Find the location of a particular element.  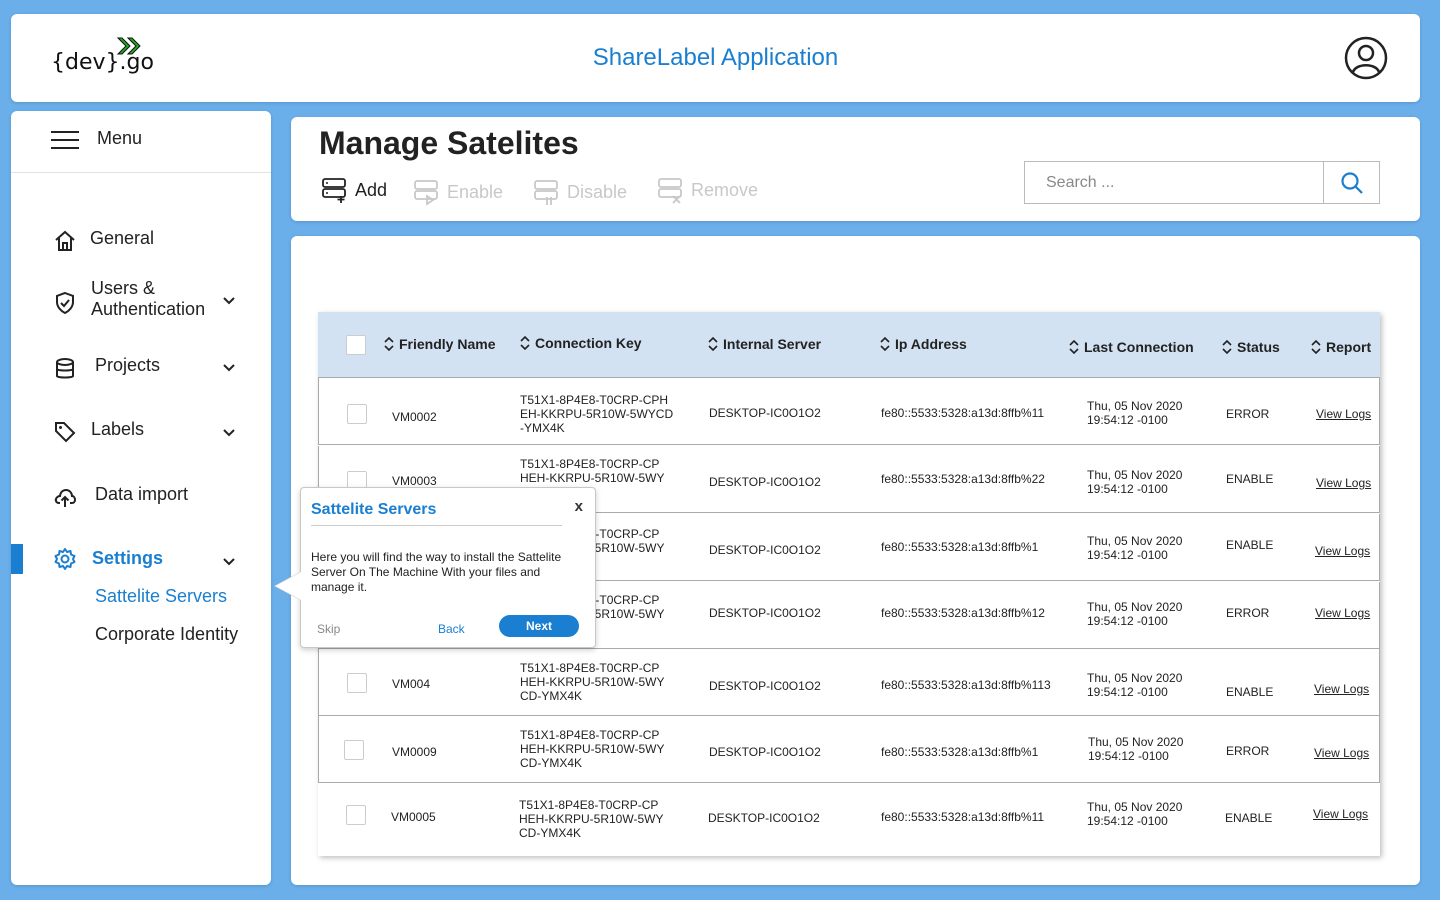

sidebar-item-label: Data import is located at coordinates (142, 494).